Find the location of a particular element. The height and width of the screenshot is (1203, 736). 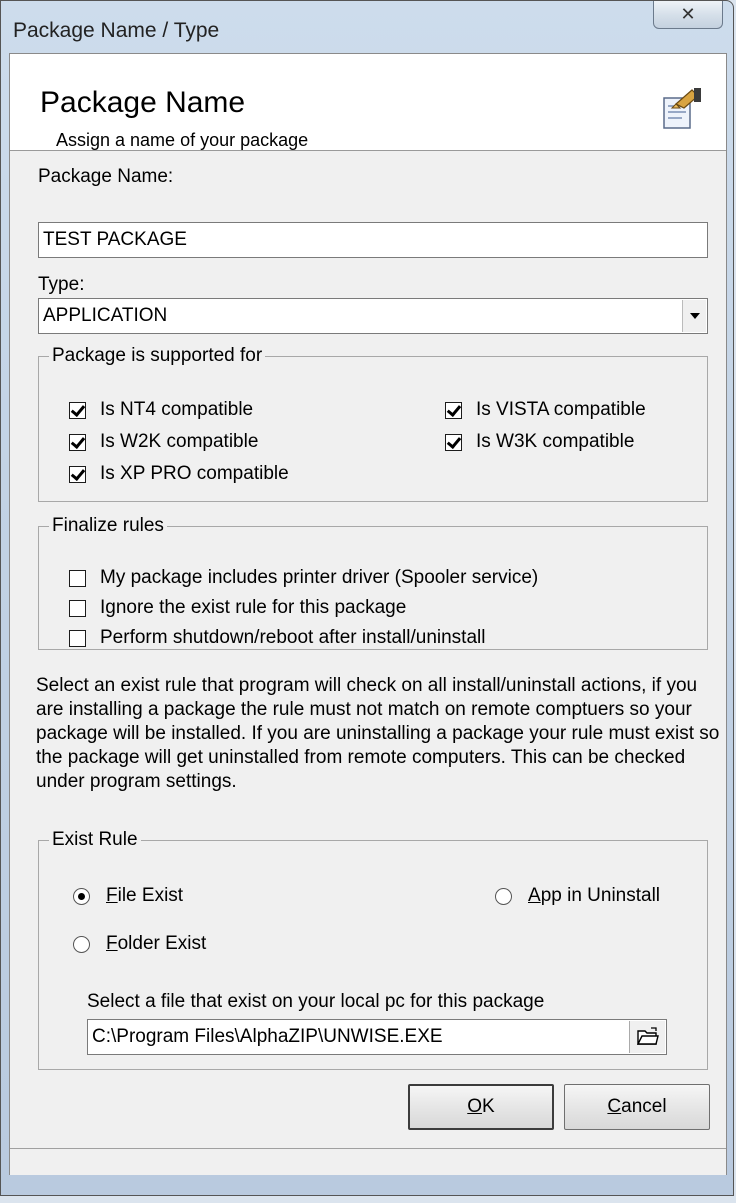

ok-button: OK is located at coordinates (481, 1107).